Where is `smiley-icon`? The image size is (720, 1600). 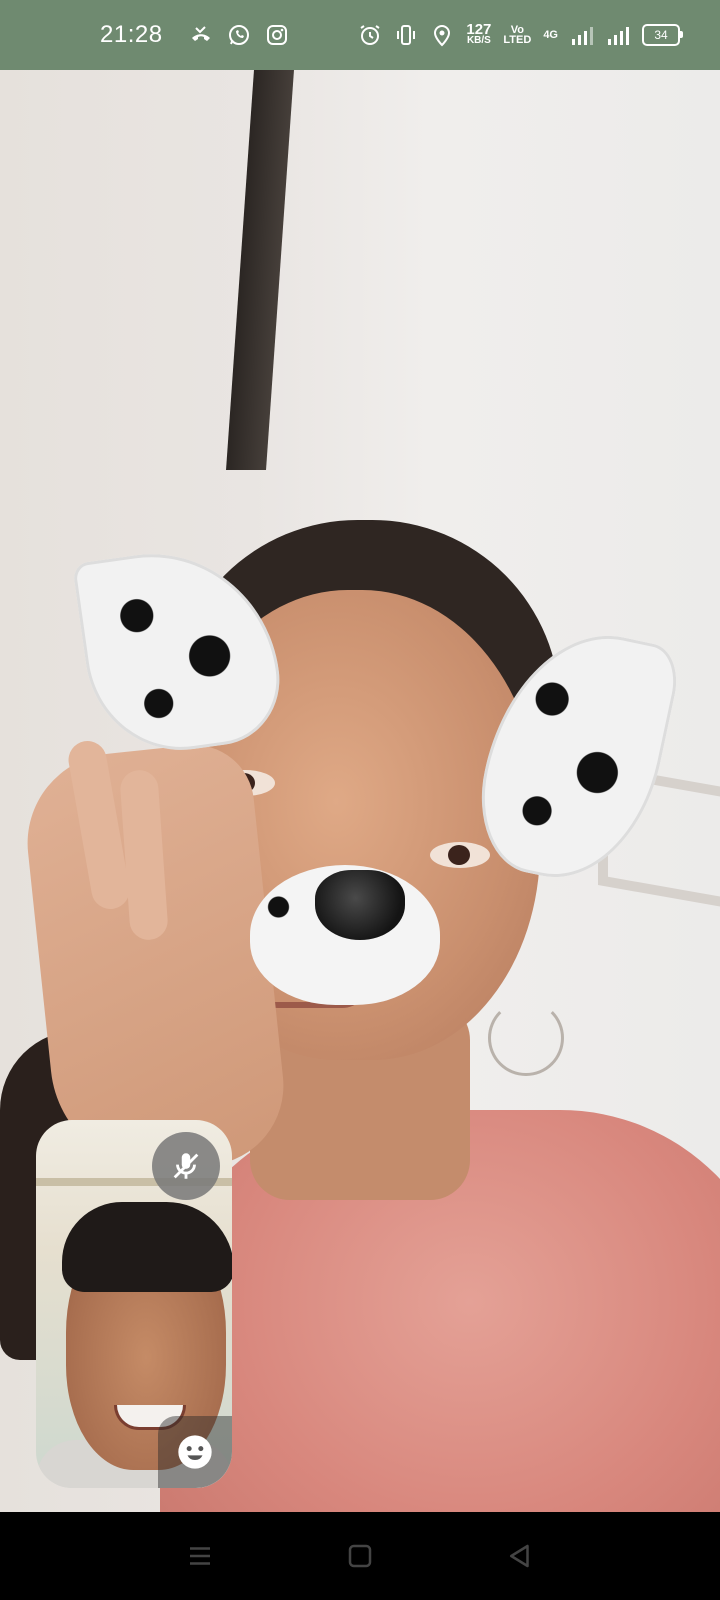
smiley-icon is located at coordinates (195, 1452).